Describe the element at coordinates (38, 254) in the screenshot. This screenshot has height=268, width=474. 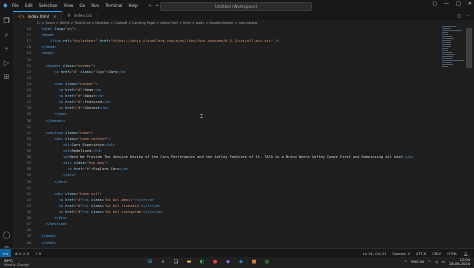
I see `ports-count: ⚡ 0` at that location.